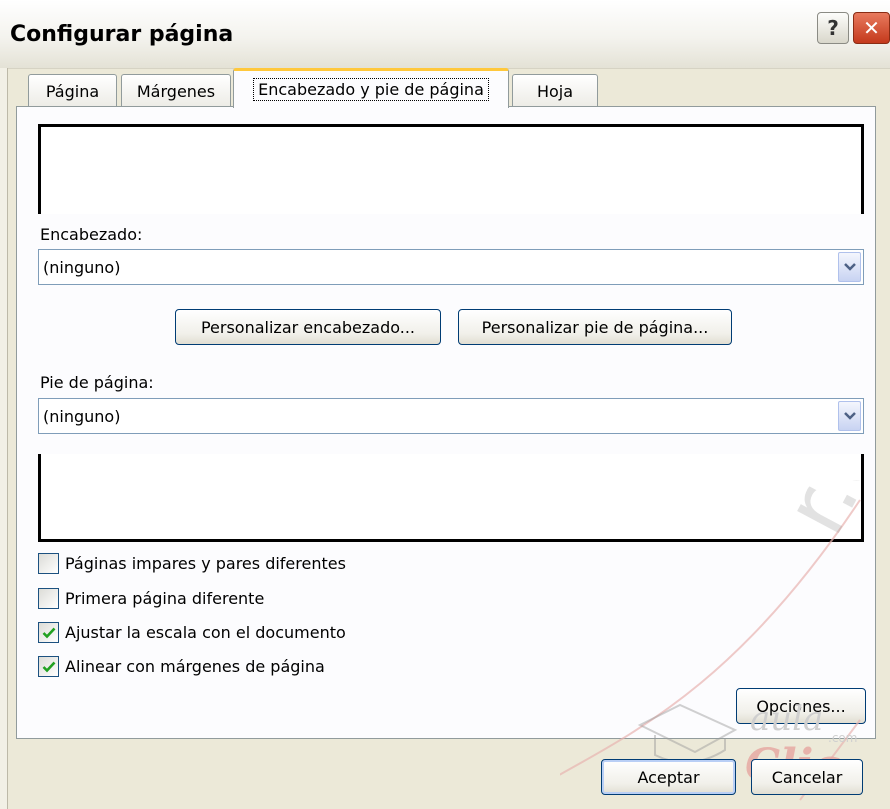  I want to click on cancel-button: Cancelar, so click(807, 777).